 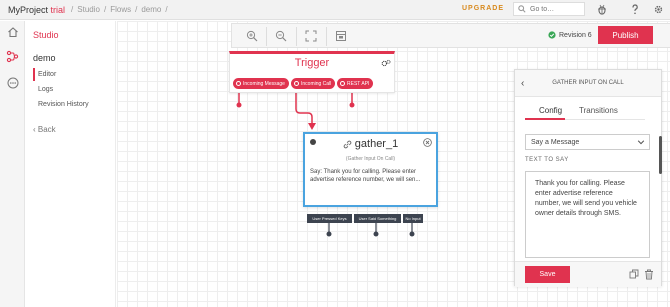 What do you see at coordinates (264, 83) in the screenshot?
I see `output-label: Incoming Message` at bounding box center [264, 83].